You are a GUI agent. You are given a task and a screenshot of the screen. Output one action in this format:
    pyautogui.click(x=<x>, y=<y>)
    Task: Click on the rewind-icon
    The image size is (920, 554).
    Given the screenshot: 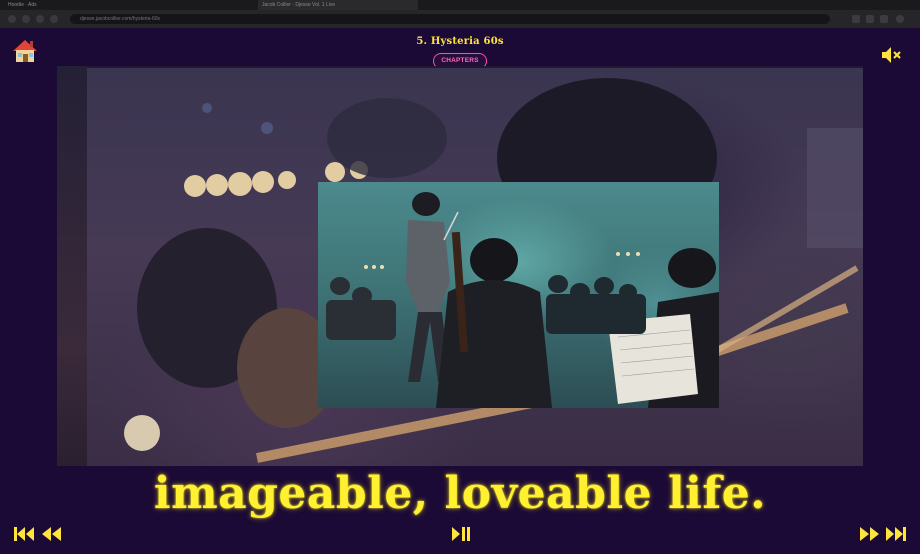 What is the action you would take?
    pyautogui.click(x=52, y=534)
    